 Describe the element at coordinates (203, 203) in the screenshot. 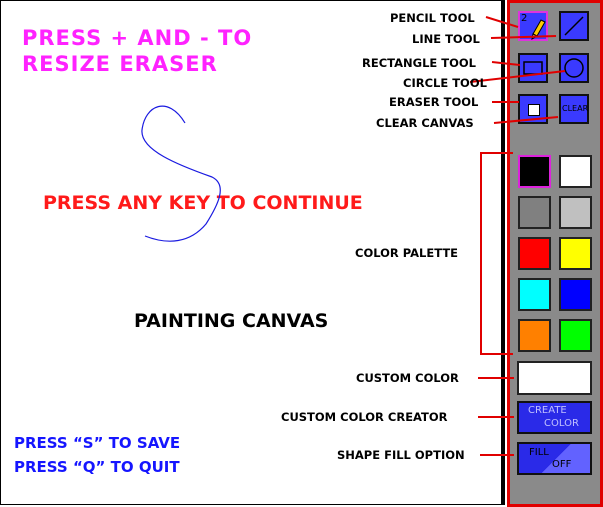

I see `continue-prompt: PRESS ANY KEY TO CONTINUE` at that location.